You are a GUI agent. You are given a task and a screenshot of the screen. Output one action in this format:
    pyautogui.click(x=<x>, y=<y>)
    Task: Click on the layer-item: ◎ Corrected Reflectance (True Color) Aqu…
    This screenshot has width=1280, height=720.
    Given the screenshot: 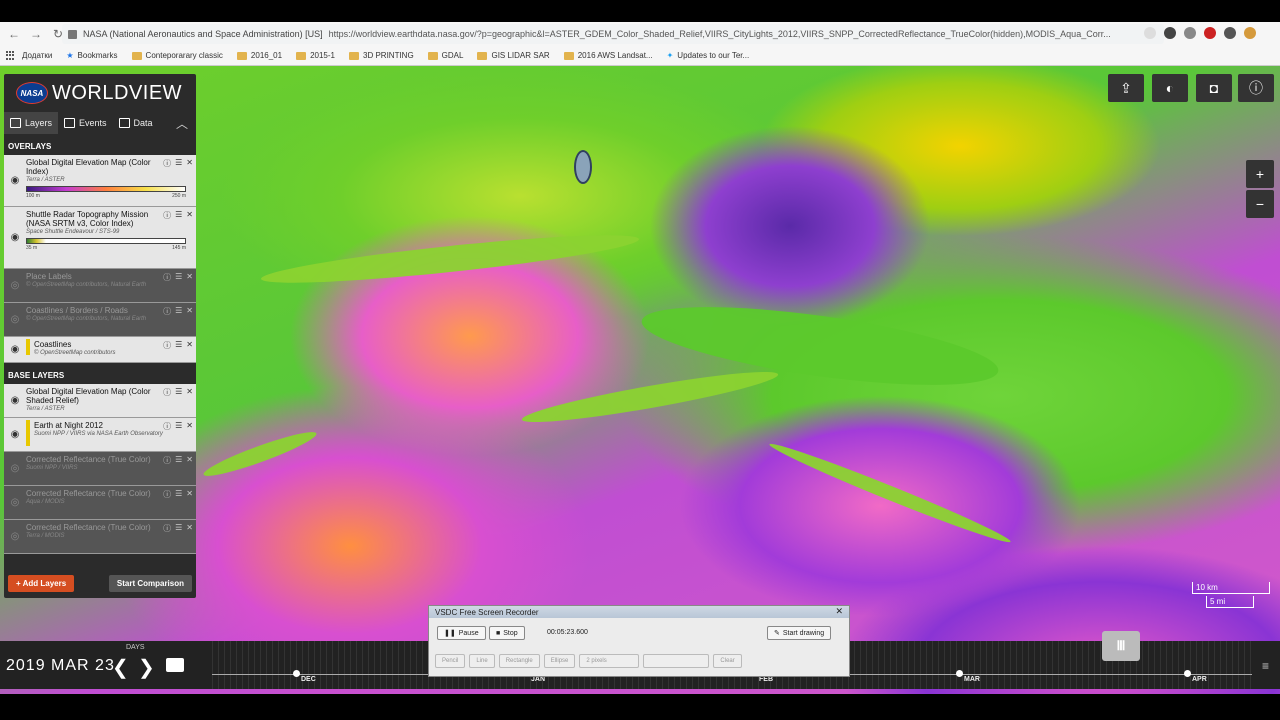 What is the action you would take?
    pyautogui.click(x=100, y=503)
    